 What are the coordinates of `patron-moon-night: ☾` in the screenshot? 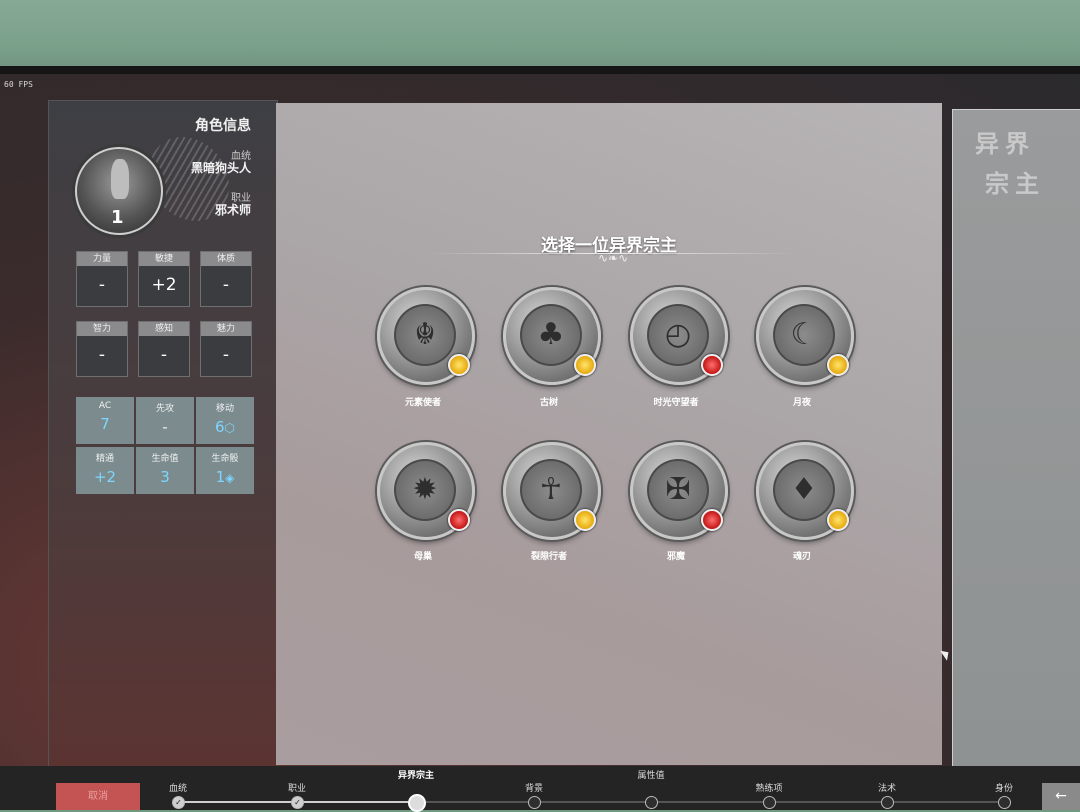 It's located at (805, 336).